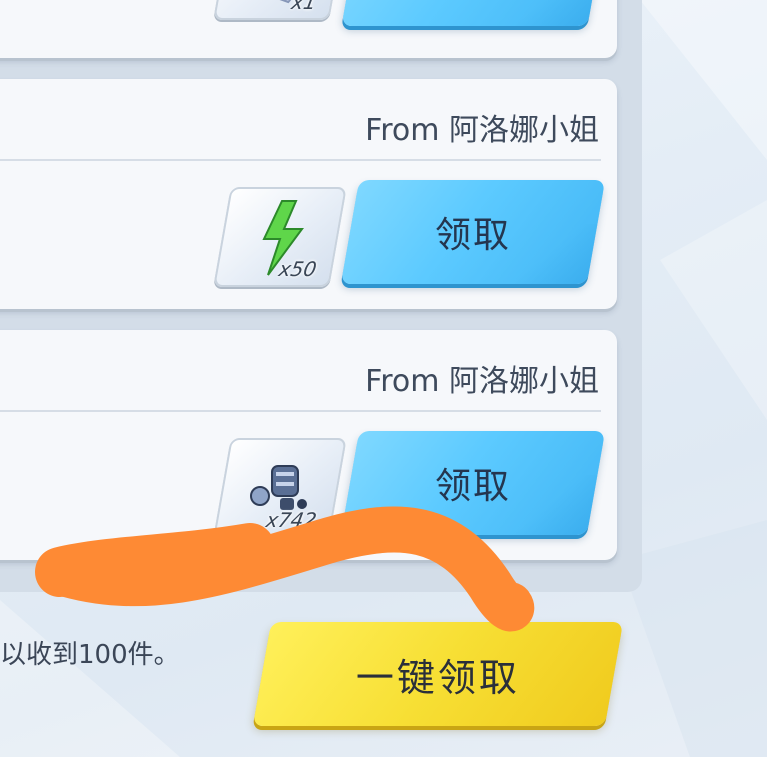 This screenshot has height=757, width=767. What do you see at coordinates (273, 2) in the screenshot?
I see `ticket-icon` at bounding box center [273, 2].